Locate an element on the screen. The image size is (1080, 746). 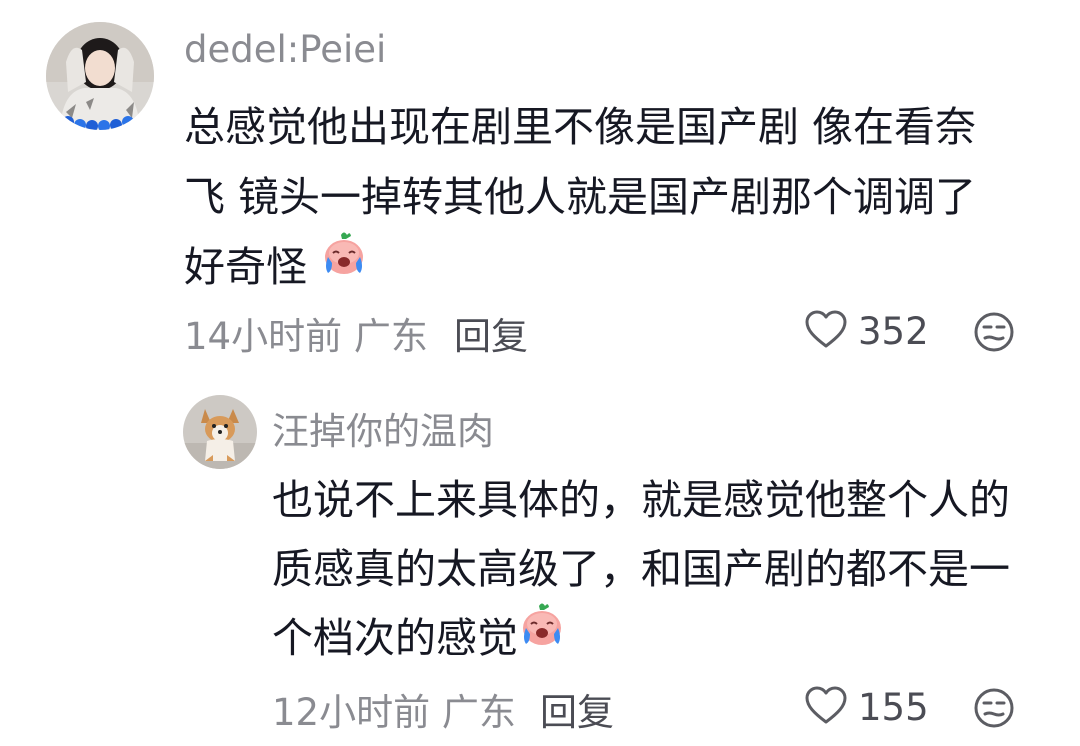
comment-timestamp-location: 14小时前 广东 is located at coordinates (306, 336).